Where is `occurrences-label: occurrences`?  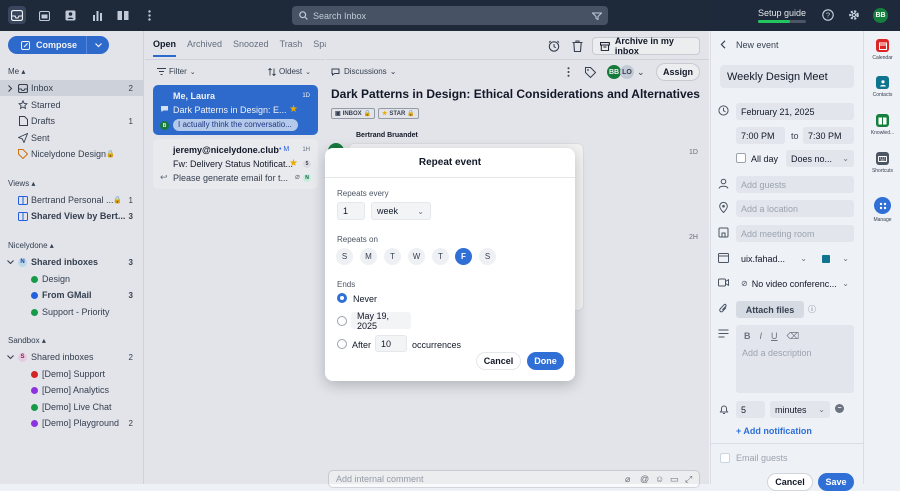
occurrences-label: occurrences is located at coordinates (437, 345).